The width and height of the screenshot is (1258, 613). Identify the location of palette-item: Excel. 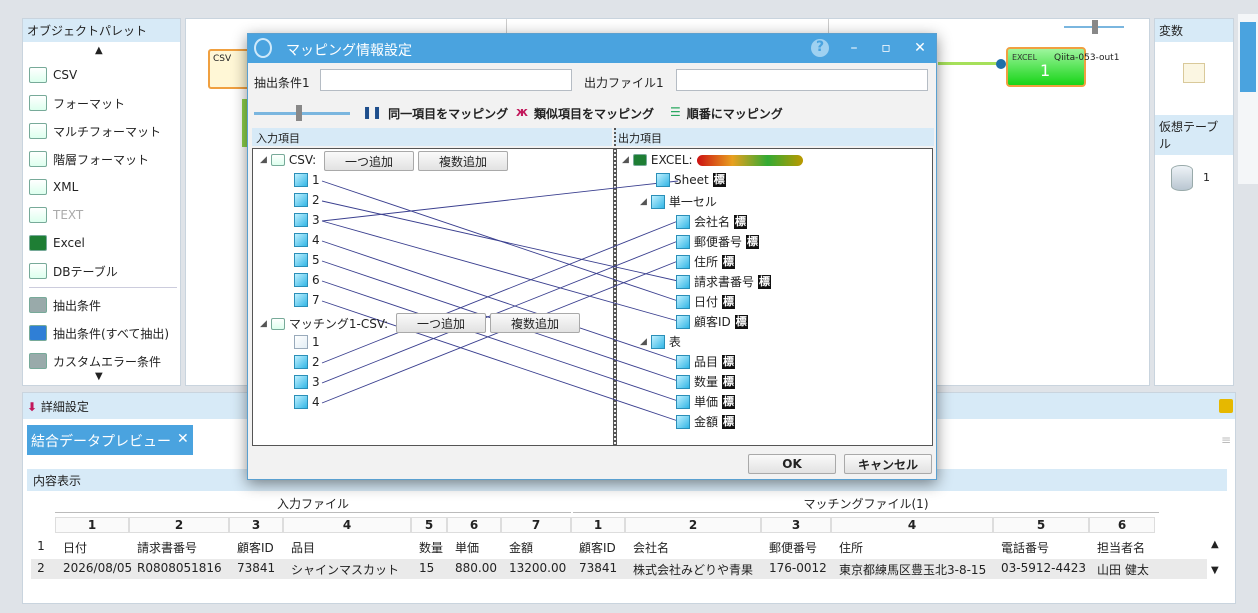
(57, 243).